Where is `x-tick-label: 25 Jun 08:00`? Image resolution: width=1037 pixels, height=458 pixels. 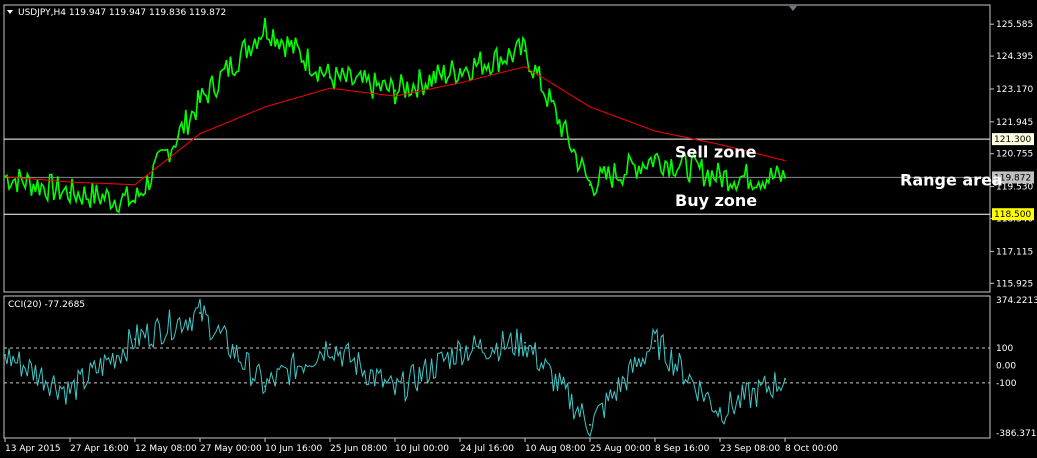
x-tick-label: 25 Jun 08:00 is located at coordinates (358, 449).